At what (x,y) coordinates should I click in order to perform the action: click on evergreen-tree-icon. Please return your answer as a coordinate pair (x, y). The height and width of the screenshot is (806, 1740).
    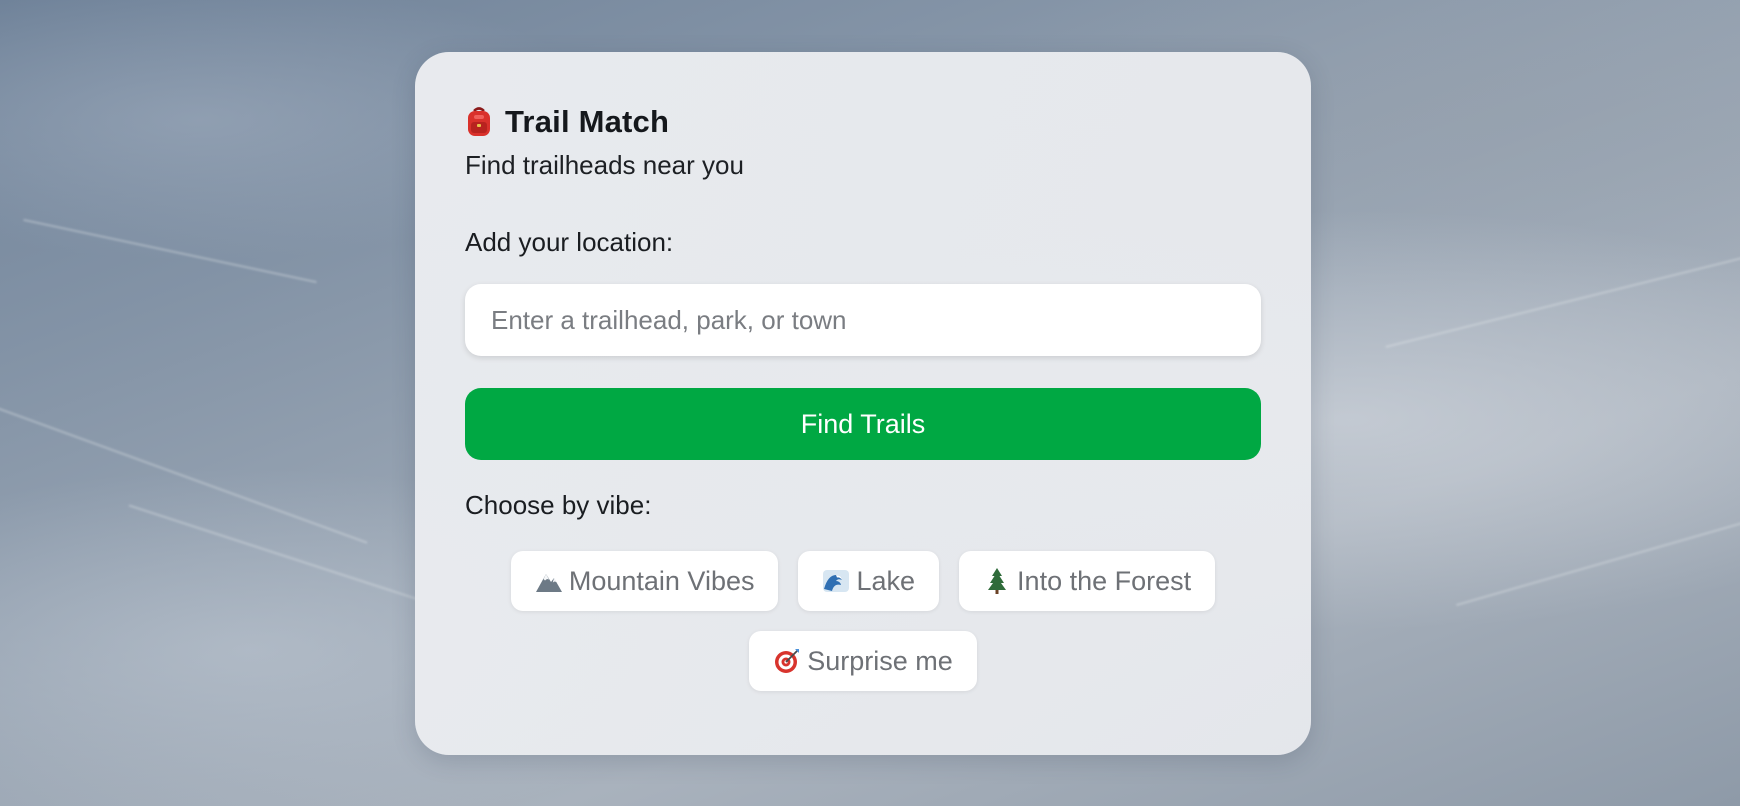
    Looking at the image, I should click on (997, 581).